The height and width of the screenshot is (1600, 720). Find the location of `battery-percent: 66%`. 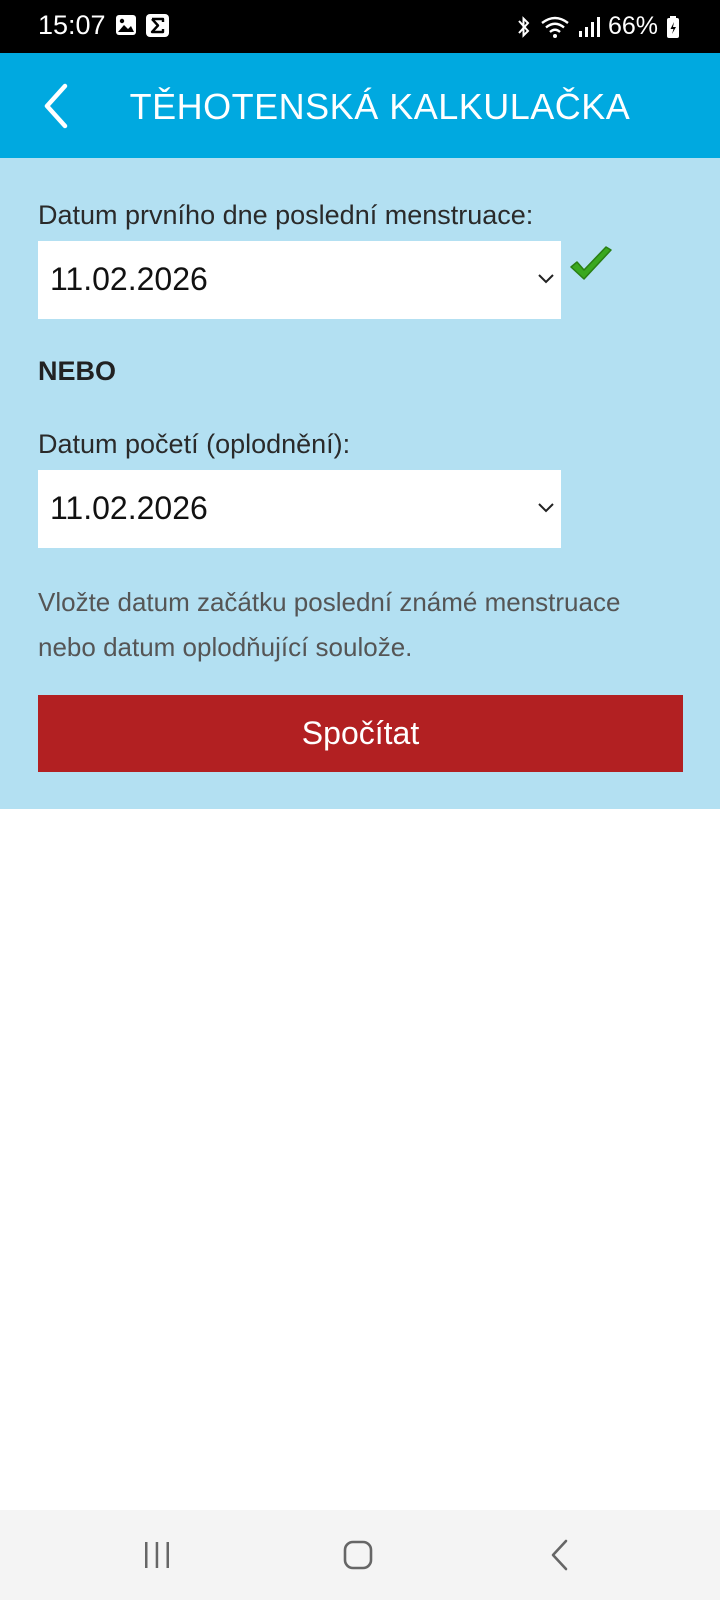

battery-percent: 66% is located at coordinates (632, 26).